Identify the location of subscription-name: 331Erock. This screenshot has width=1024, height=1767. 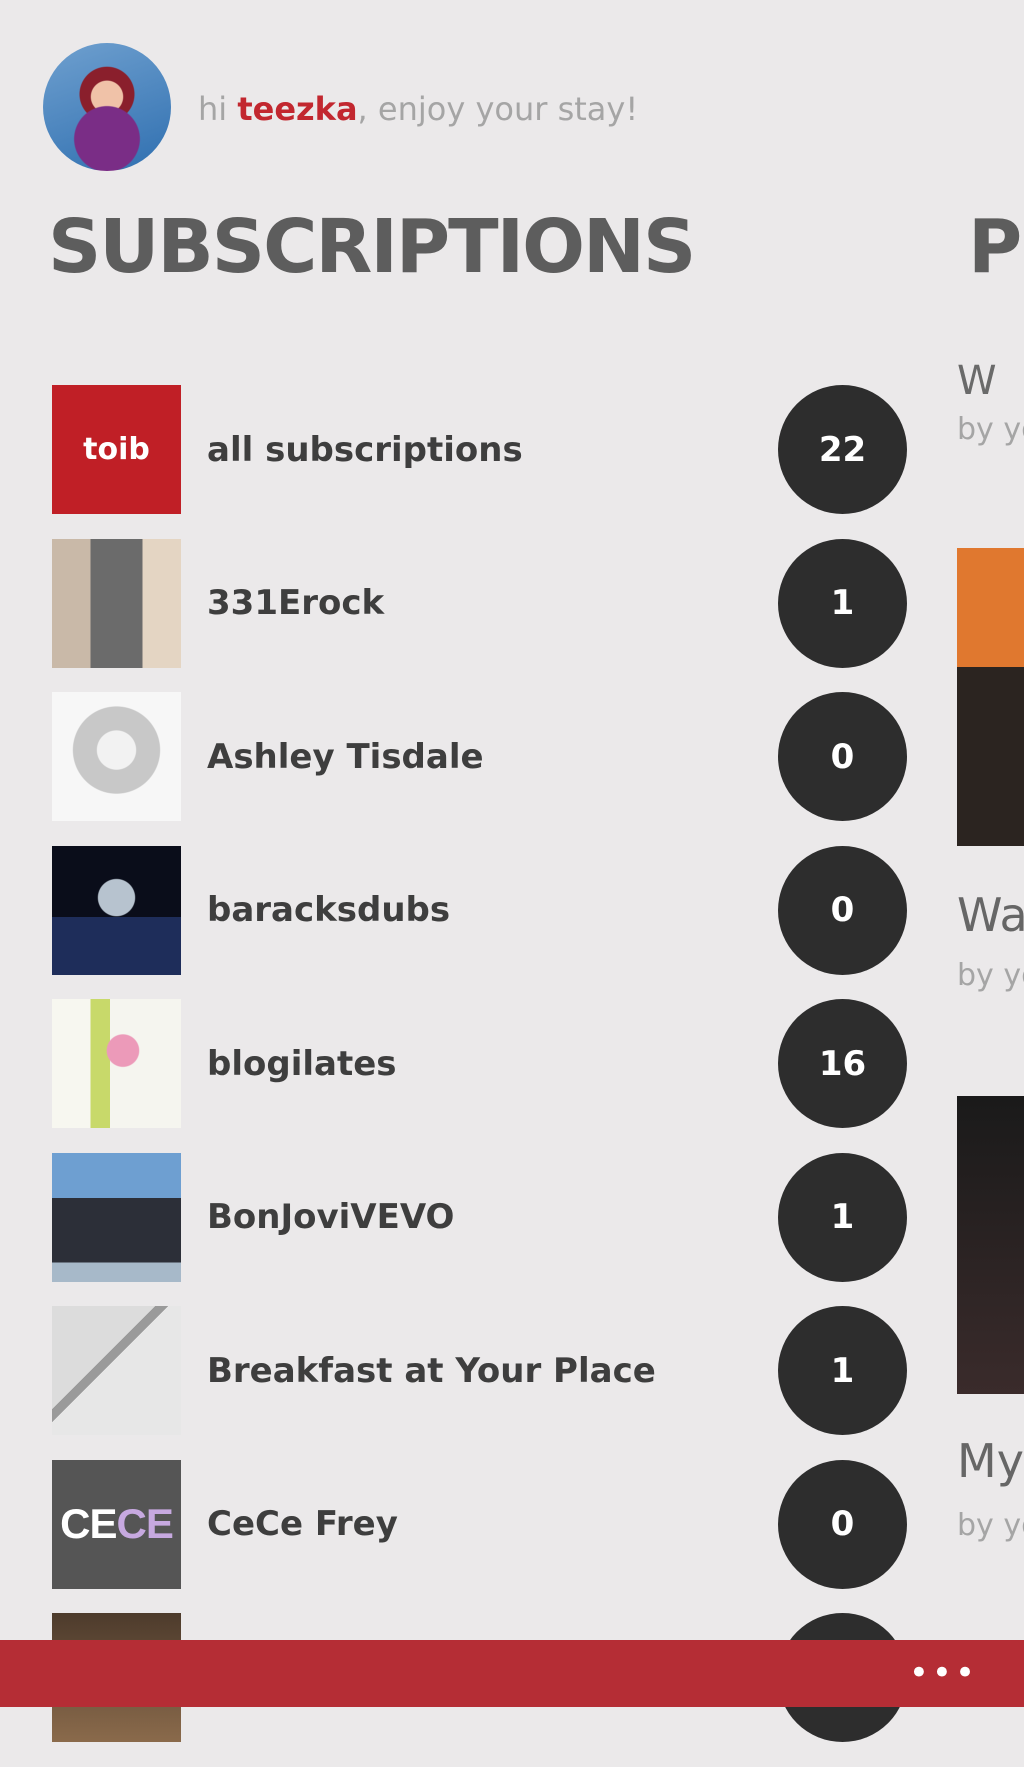
(296, 603).